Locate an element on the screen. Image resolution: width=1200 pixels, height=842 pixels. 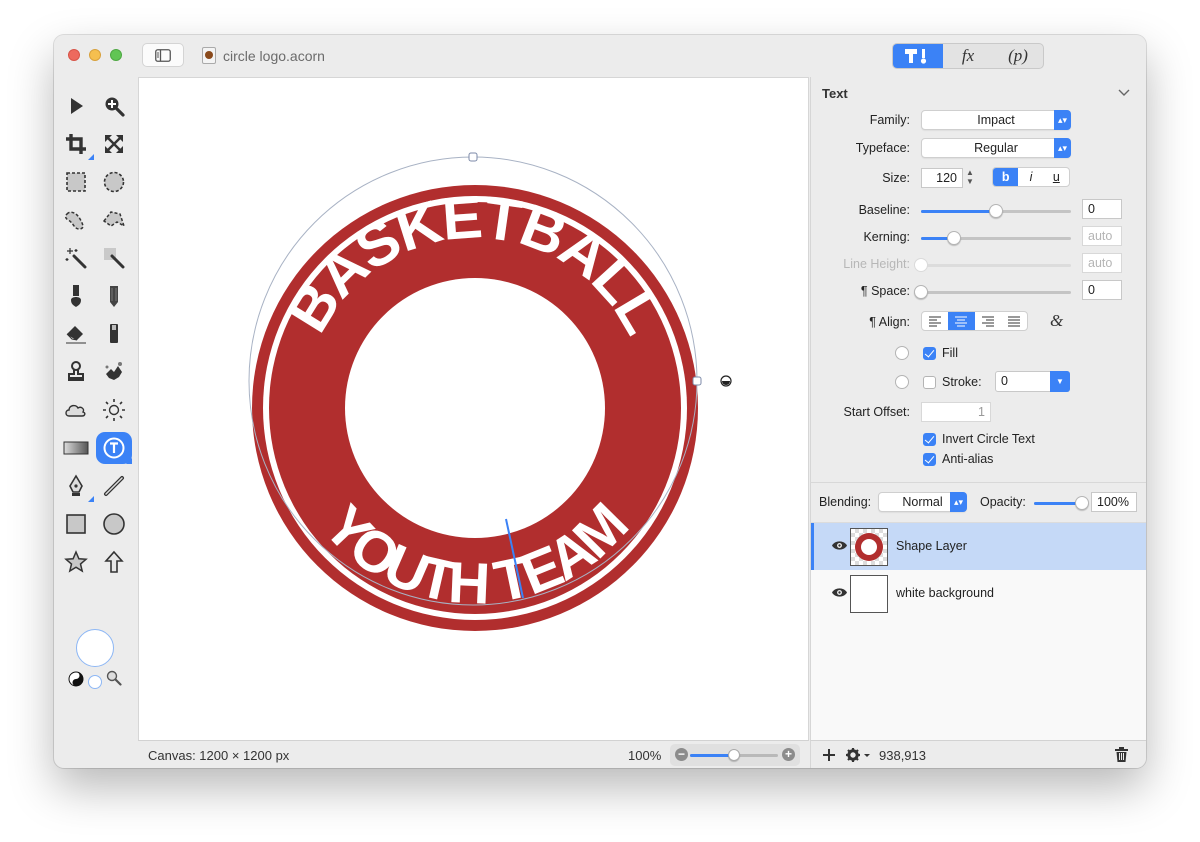
blending-mode-popup: Normal ▴▾ is located at coordinates (922, 502).